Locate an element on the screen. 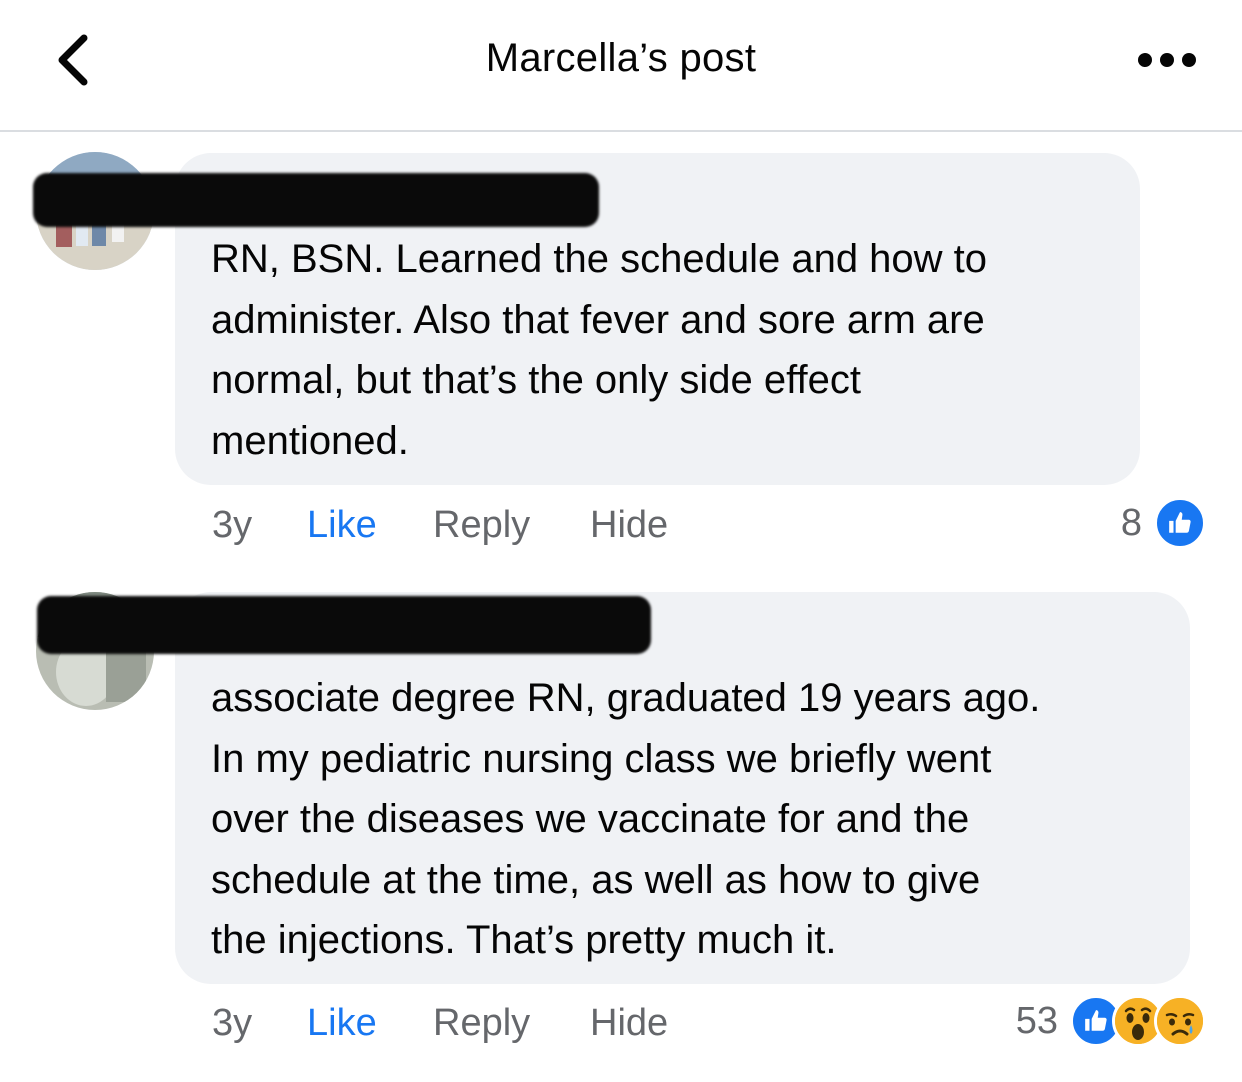 The width and height of the screenshot is (1242, 1082). reaction-summary: 53 is located at coordinates (1111, 1021).